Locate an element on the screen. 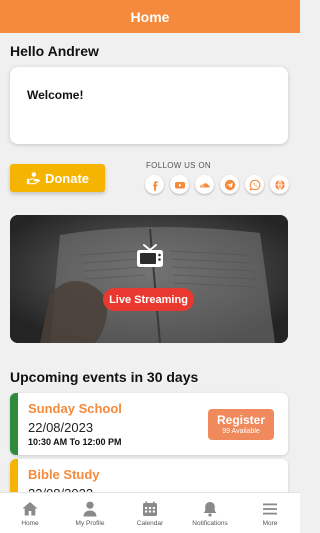 The width and height of the screenshot is (320, 533). profile-icon is located at coordinates (90, 508).